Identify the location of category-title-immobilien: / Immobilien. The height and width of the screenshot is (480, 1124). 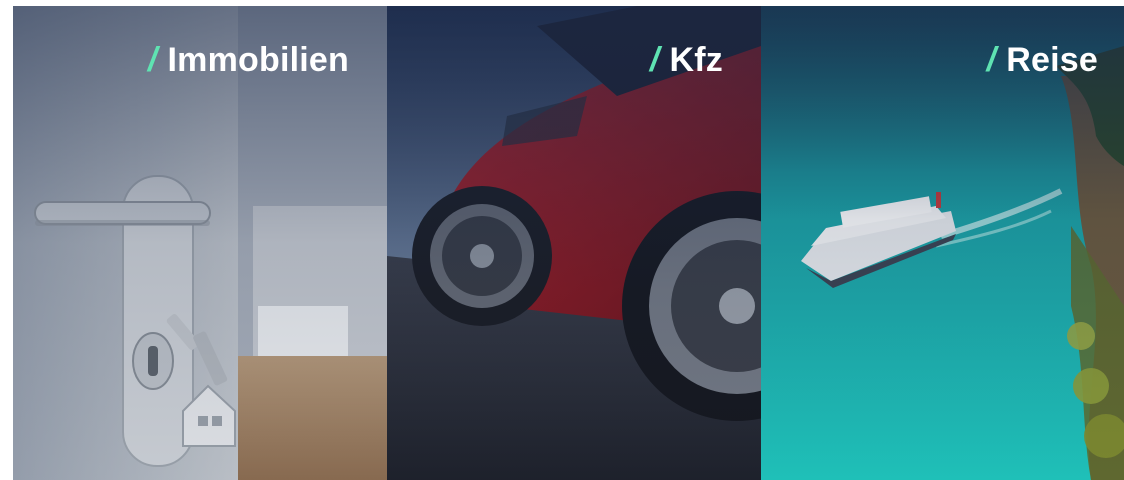
(248, 60).